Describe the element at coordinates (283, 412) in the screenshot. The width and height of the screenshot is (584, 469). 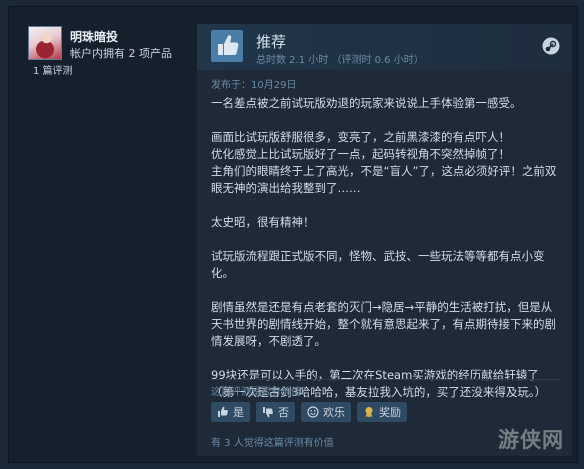
I see `vote-no-label: 否` at that location.